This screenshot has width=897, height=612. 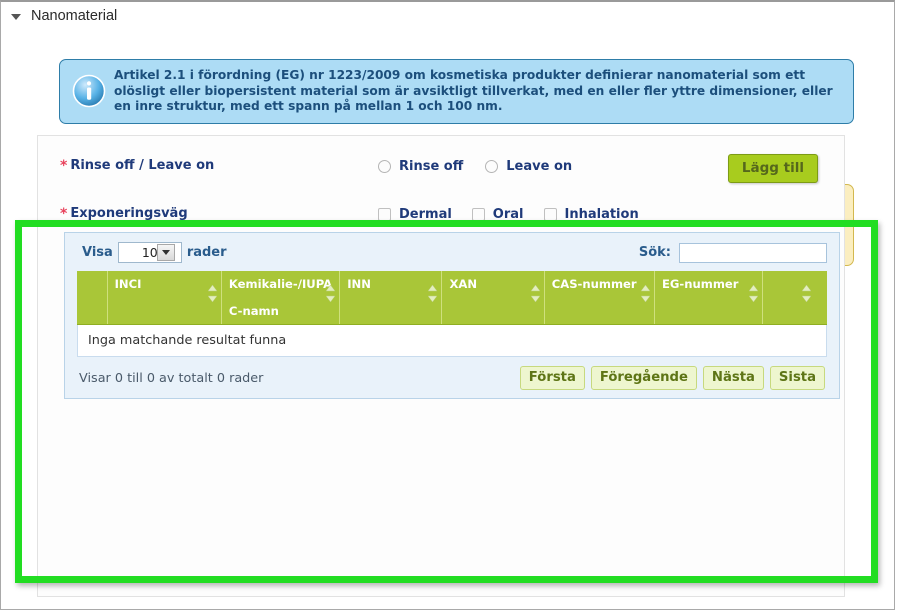 What do you see at coordinates (457, 214) in the screenshot?
I see `exposure-route-row: * Exponeringsväg Dermal Oral Inhalation` at bounding box center [457, 214].